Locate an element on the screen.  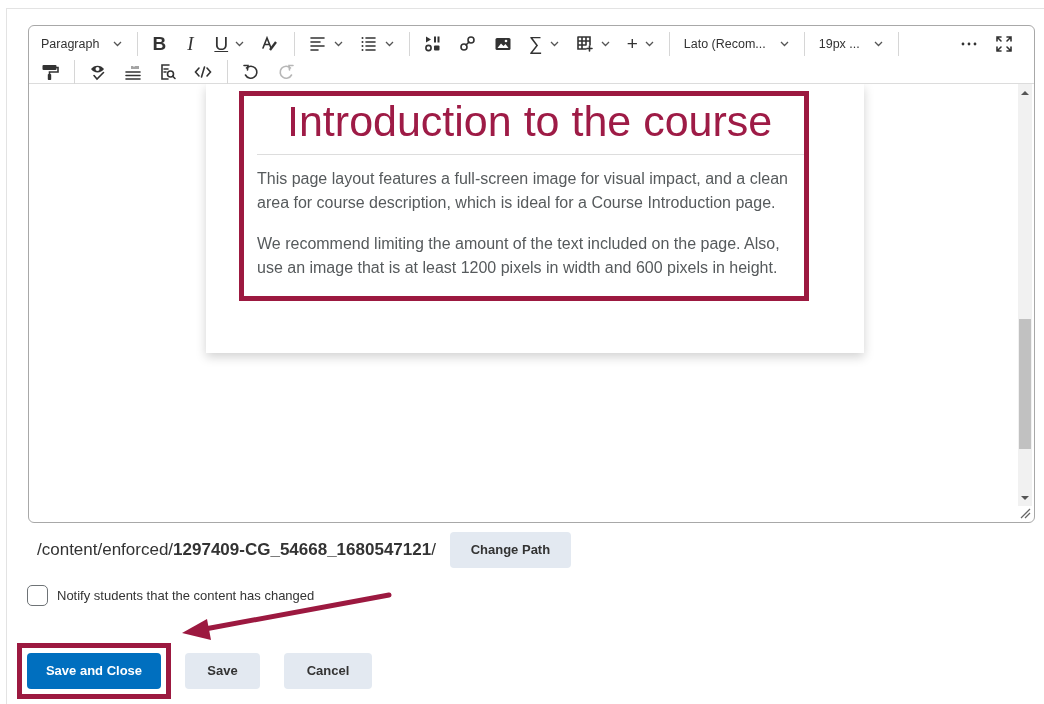
more-icon is located at coordinates (969, 44).